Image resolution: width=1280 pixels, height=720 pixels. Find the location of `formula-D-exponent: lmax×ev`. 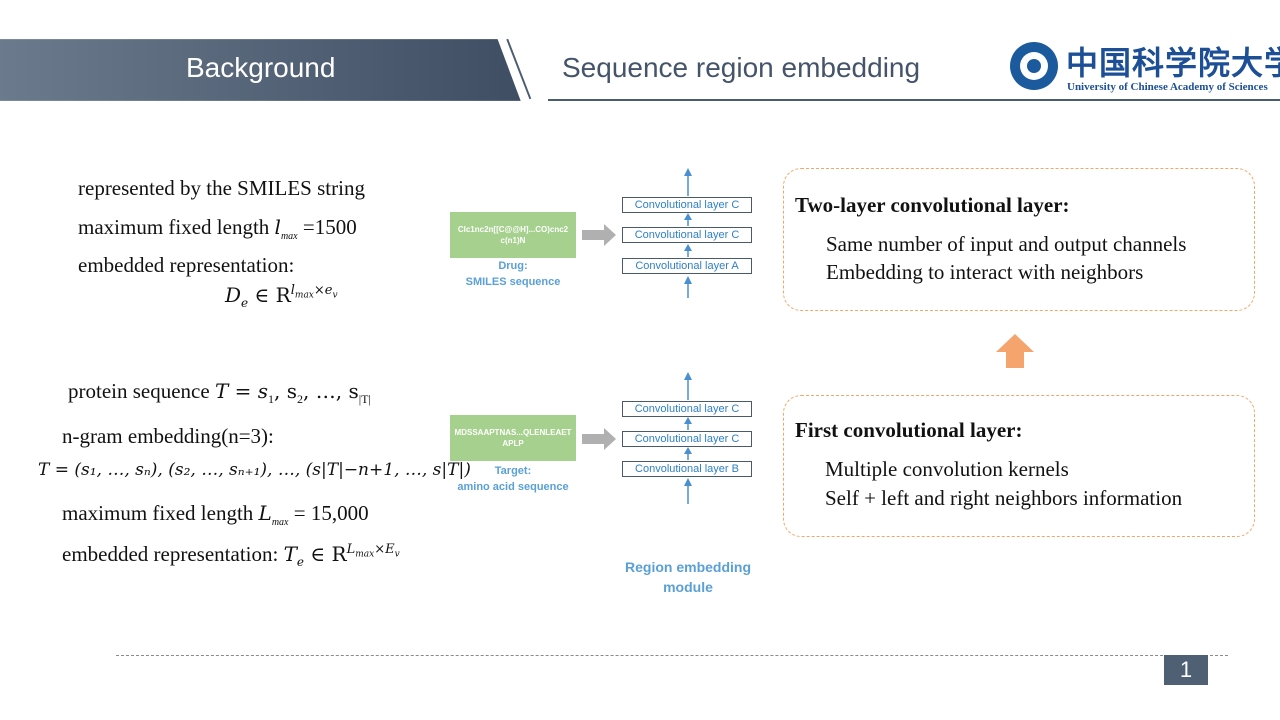

formula-D-exponent: lmax×ev is located at coordinates (314, 292).